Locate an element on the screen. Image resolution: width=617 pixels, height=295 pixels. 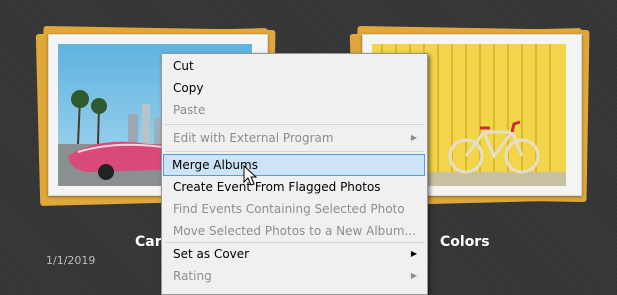
menu-item-rating: Rating ▶ is located at coordinates (294, 276).